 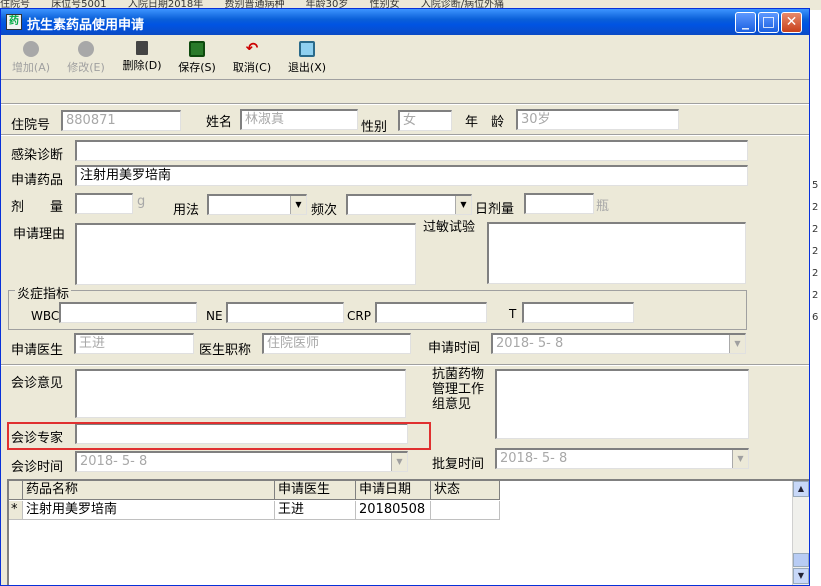 I want to click on wbc-field, so click(x=128, y=312).